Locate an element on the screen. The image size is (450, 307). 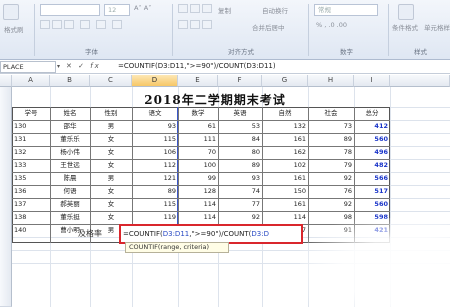
row-header-strip is located at coordinates (6, 197).